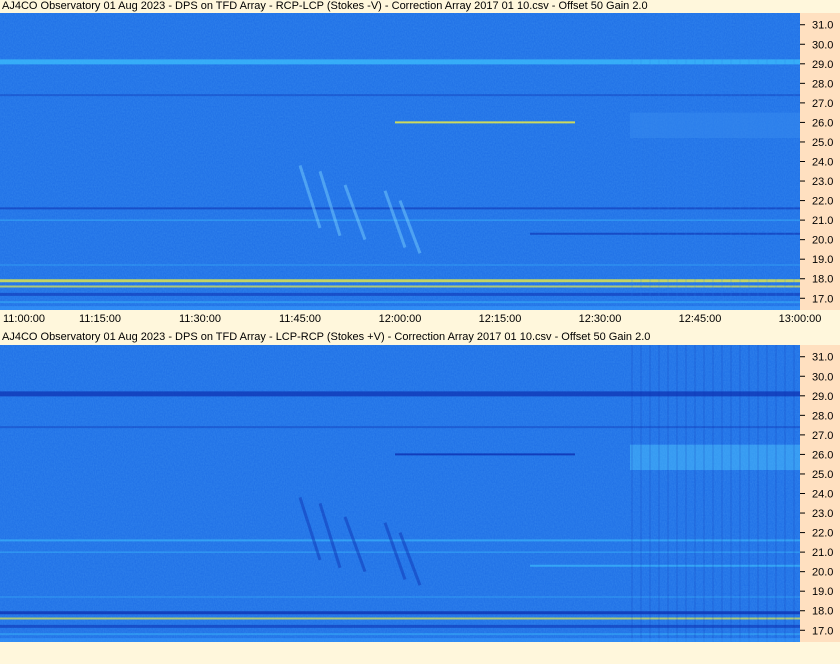  What do you see at coordinates (100, 319) in the screenshot?
I see `time-tick-label: 11:15:00` at bounding box center [100, 319].